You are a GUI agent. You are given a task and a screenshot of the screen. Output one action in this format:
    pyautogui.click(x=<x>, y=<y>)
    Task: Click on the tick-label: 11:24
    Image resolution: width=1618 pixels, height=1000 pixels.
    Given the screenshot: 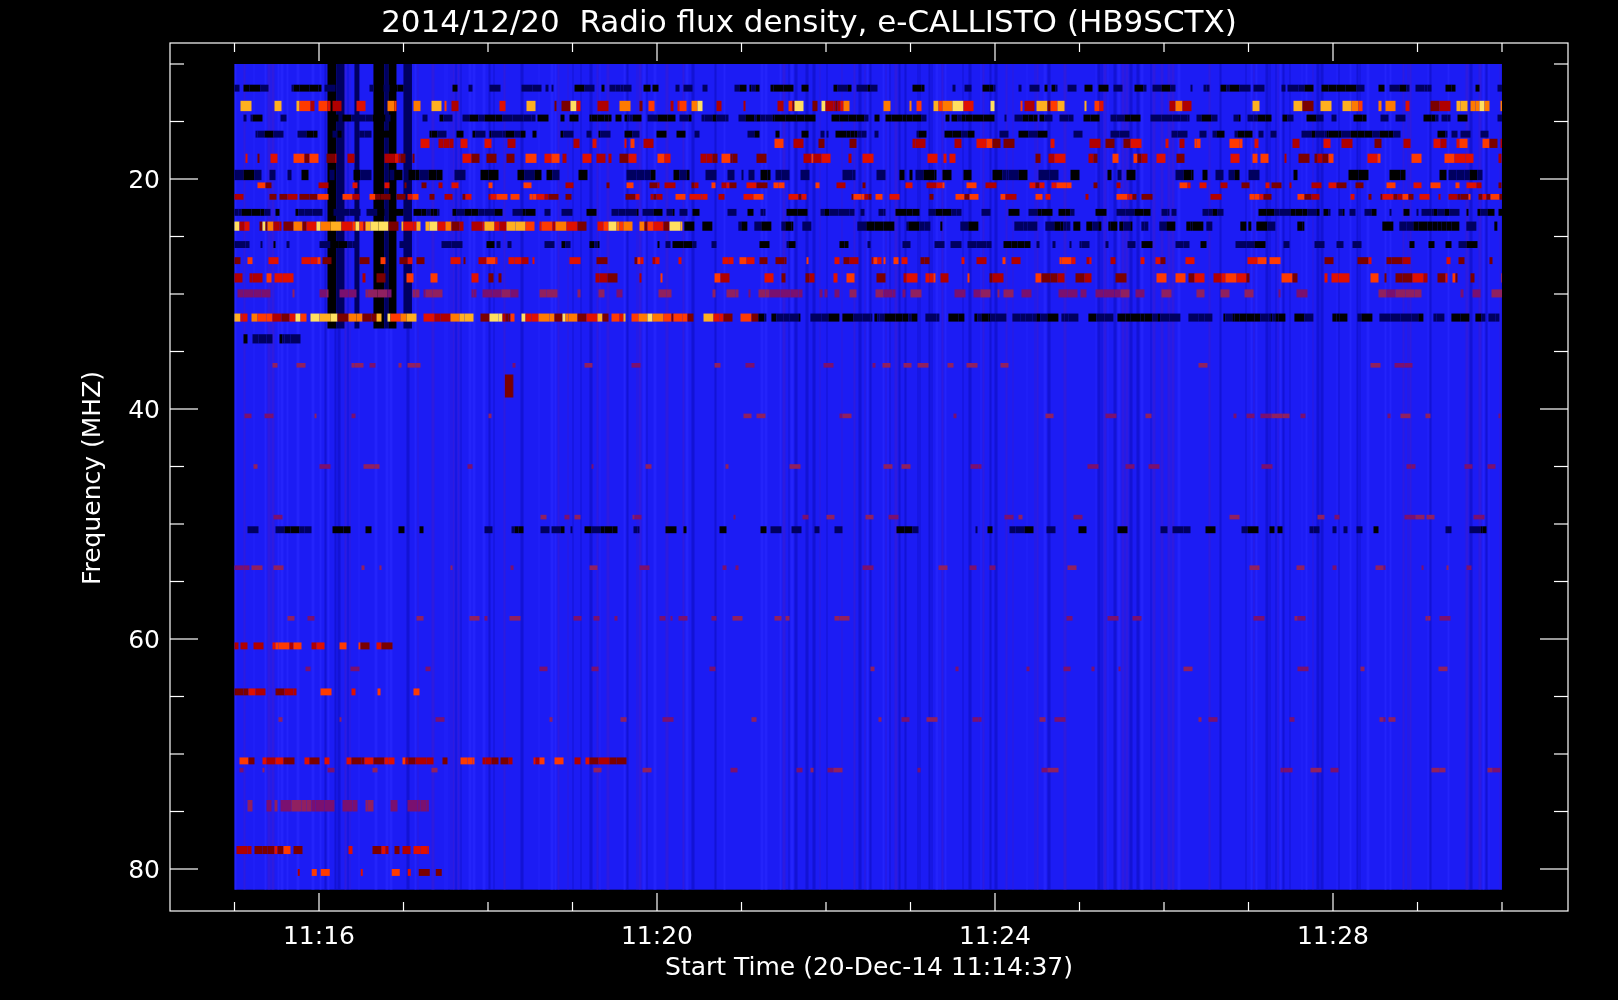 What is the action you would take?
    pyautogui.click(x=995, y=935)
    